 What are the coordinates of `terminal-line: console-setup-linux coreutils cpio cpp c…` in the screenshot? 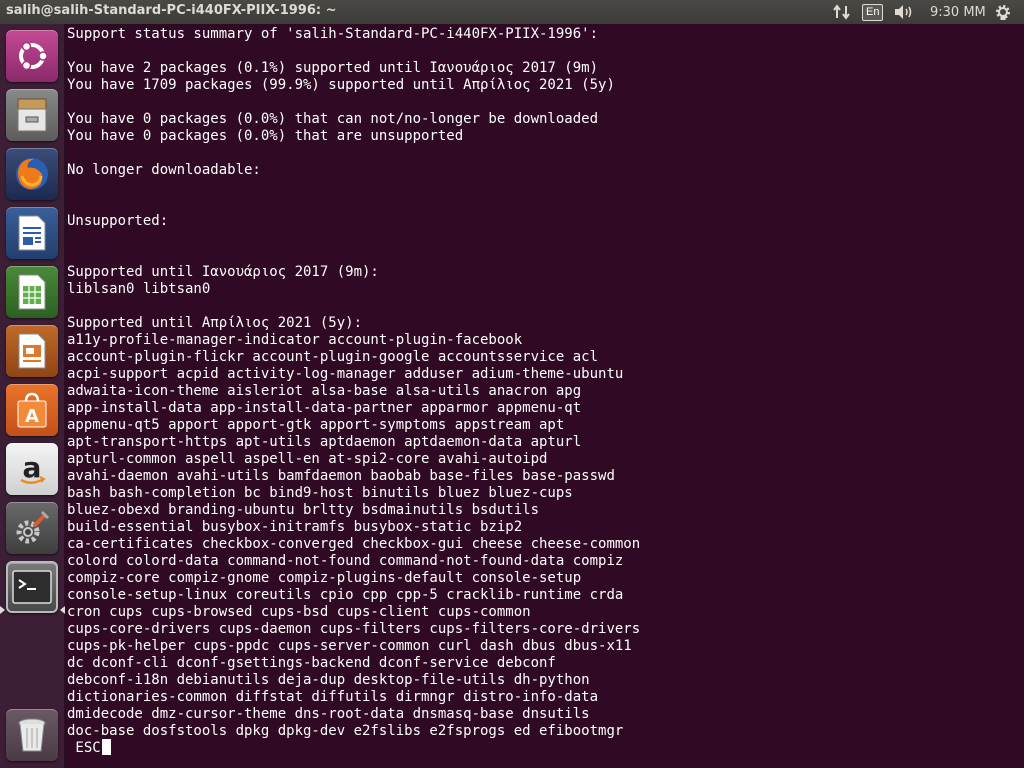 It's located at (345, 595).